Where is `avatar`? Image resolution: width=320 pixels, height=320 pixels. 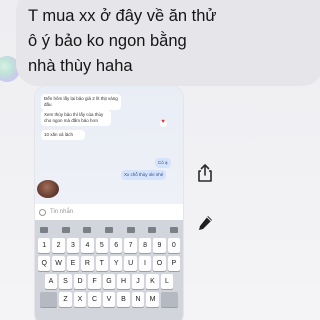 avatar is located at coordinates (48, 189).